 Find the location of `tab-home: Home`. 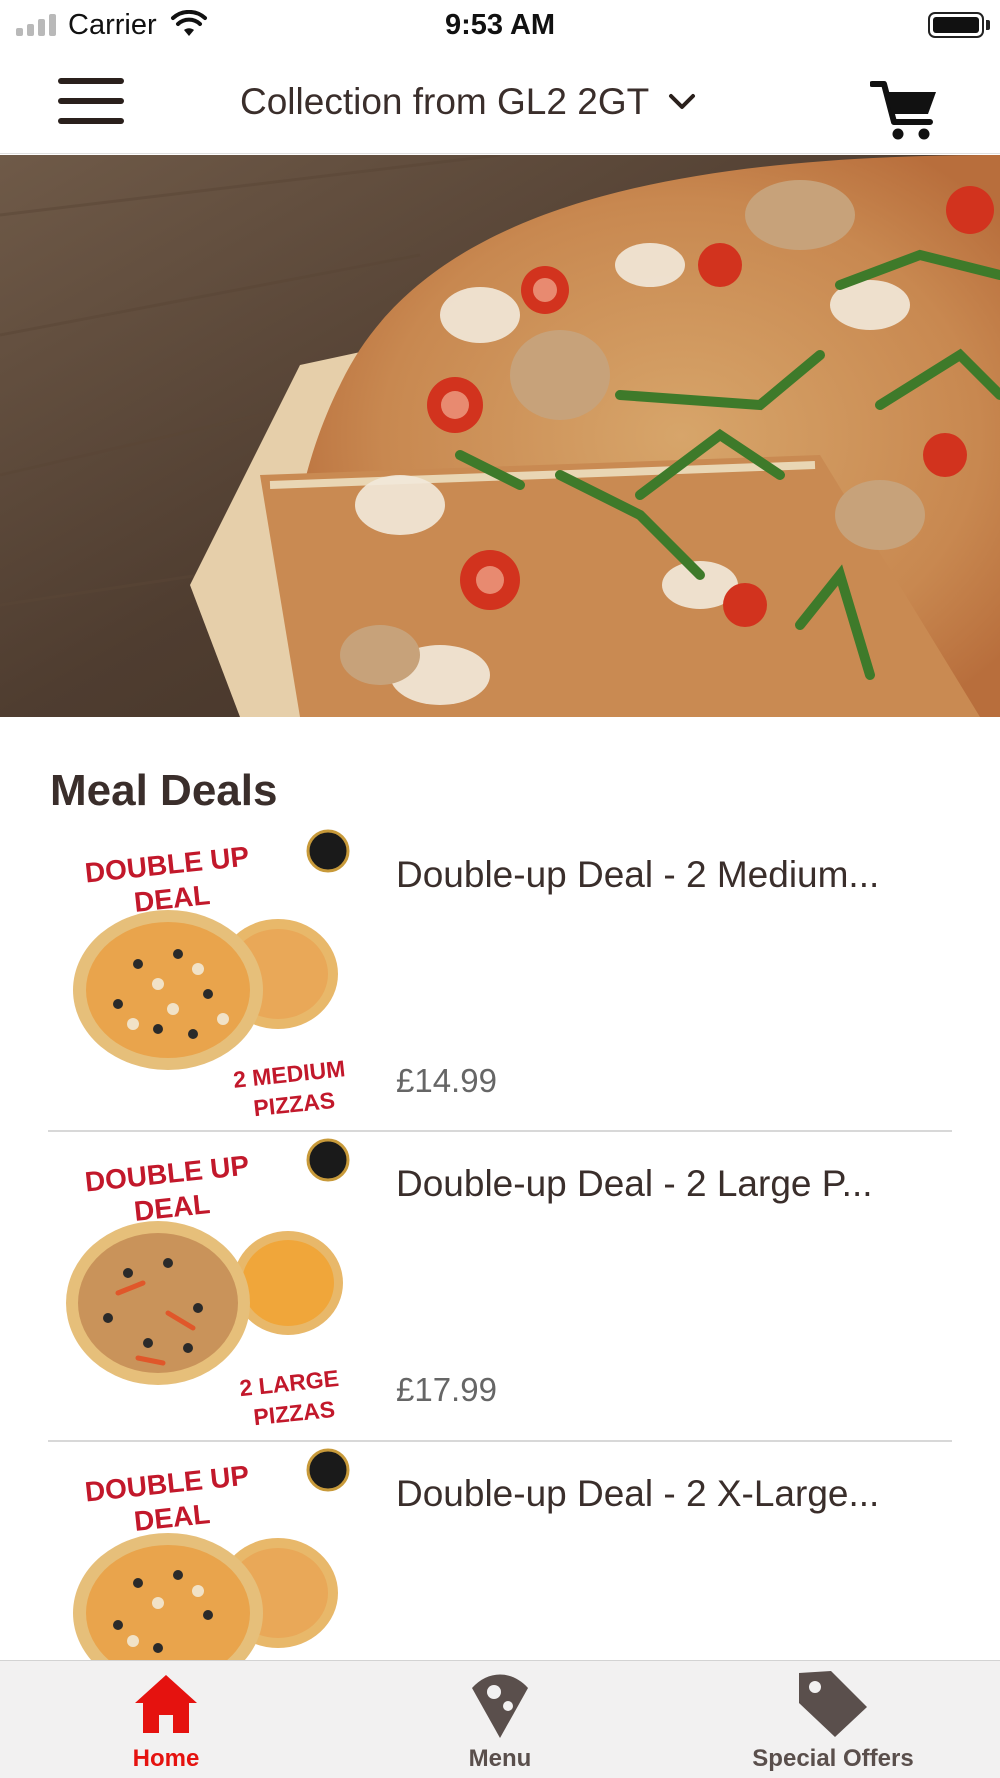

tab-home: Home is located at coordinates (166, 1719).